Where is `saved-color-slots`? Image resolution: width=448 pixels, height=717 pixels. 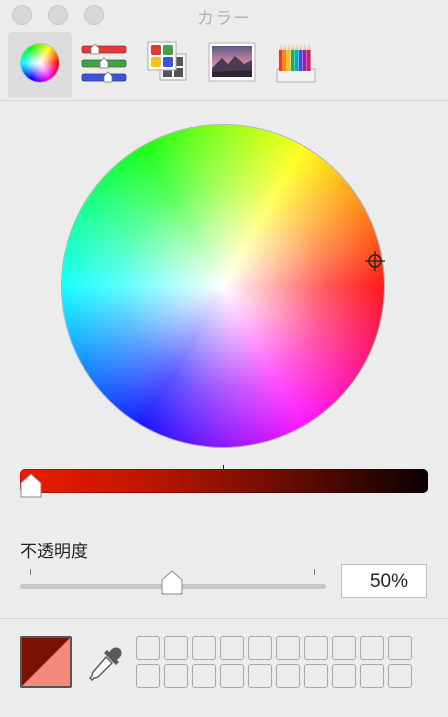
saved-color-slots is located at coordinates (275, 663).